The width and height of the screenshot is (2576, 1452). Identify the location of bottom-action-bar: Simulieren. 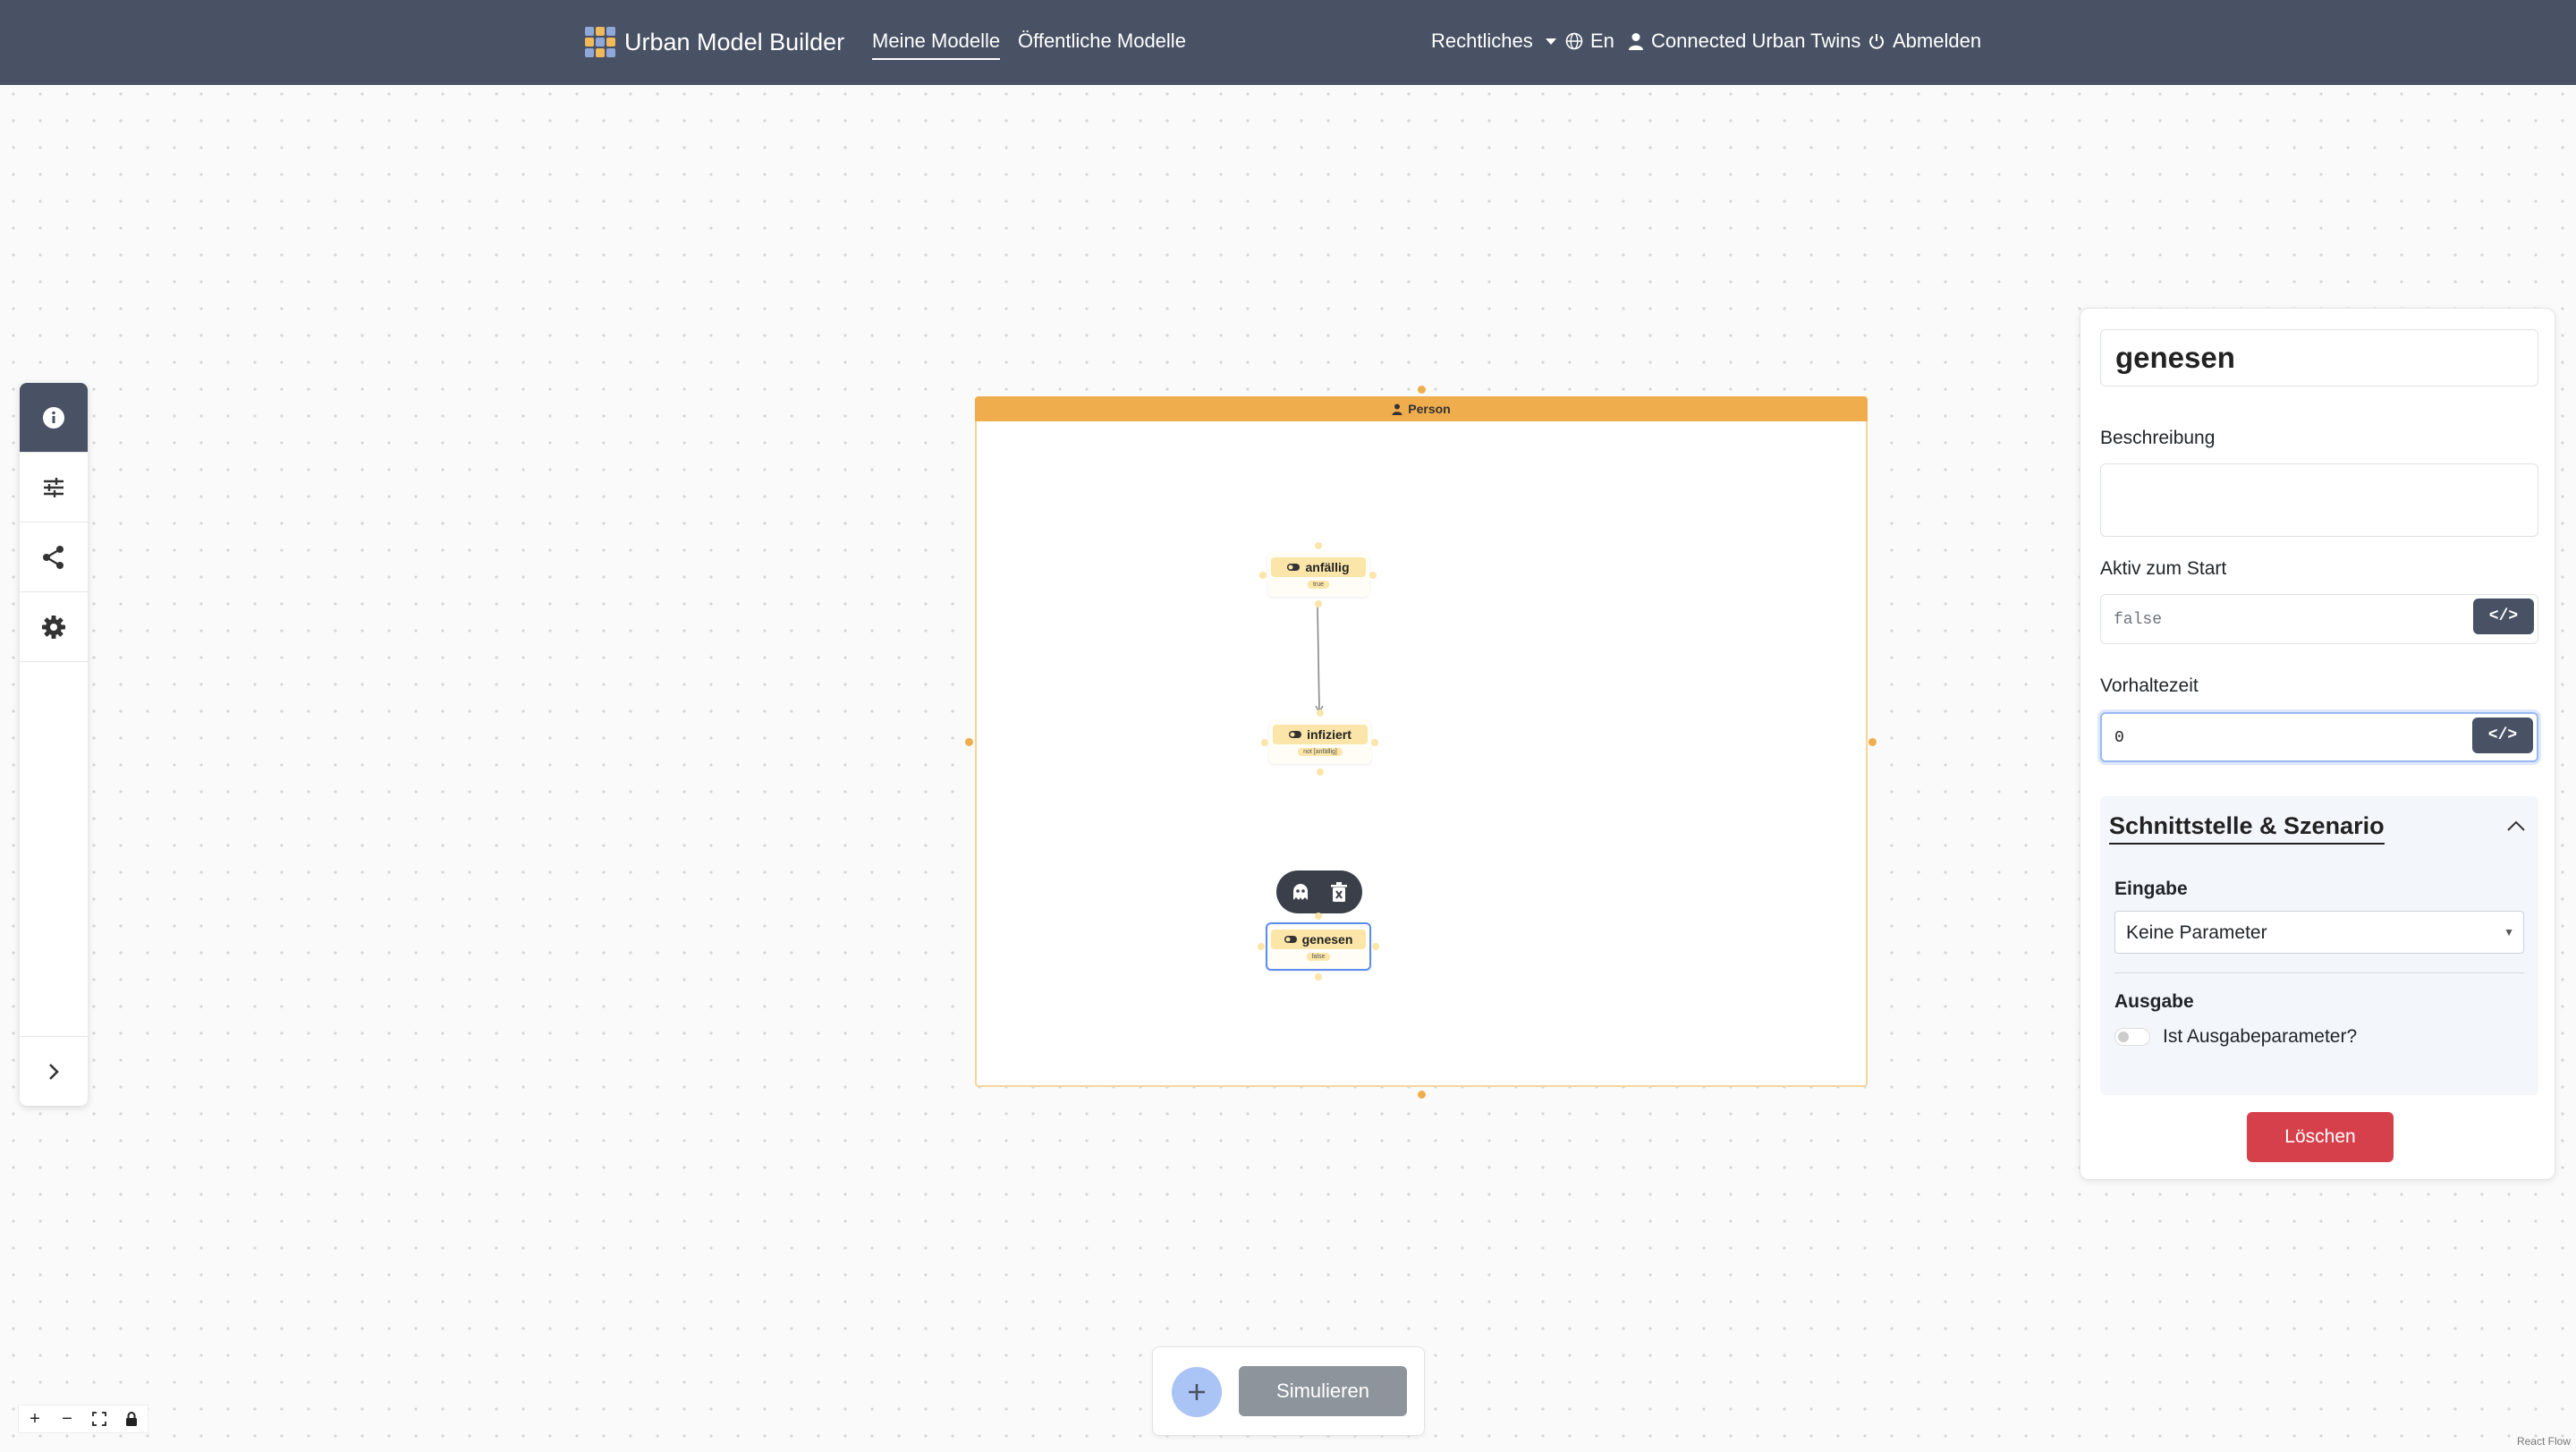
(1288, 1391).